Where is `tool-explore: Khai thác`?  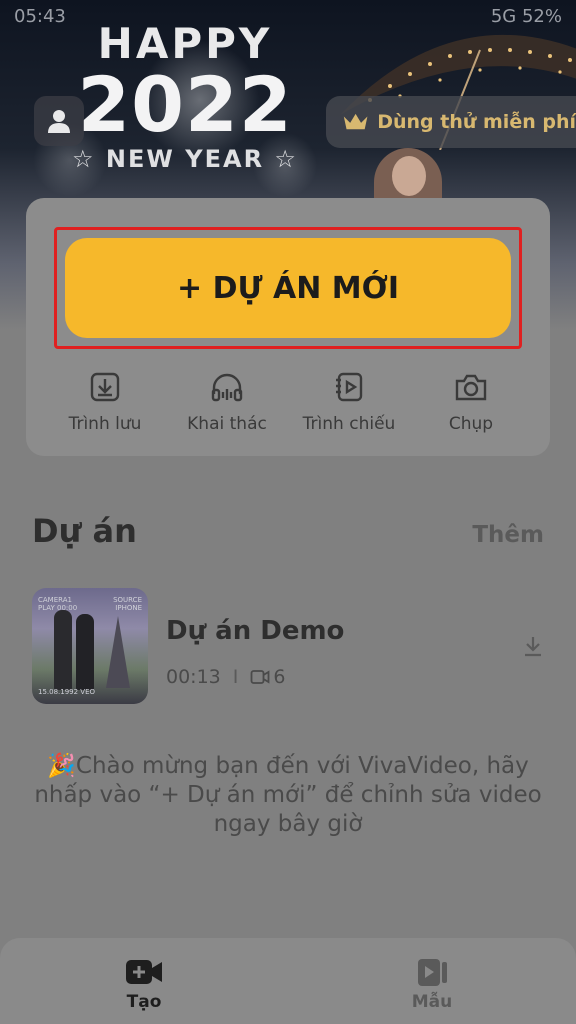
tool-explore: Khai thác is located at coordinates (227, 397).